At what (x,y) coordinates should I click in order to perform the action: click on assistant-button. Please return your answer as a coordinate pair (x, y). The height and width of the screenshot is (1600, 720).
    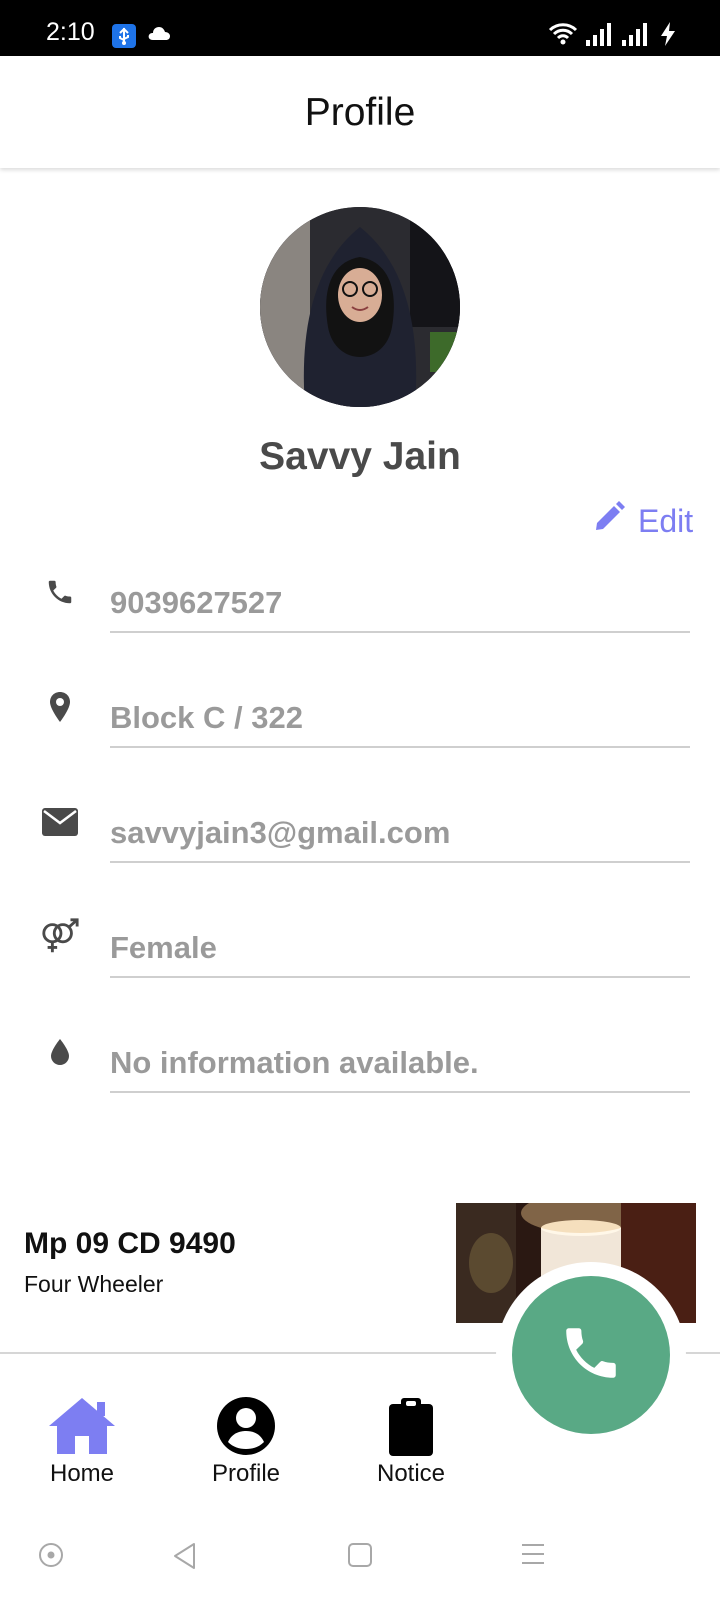
    Looking at the image, I should click on (51, 1557).